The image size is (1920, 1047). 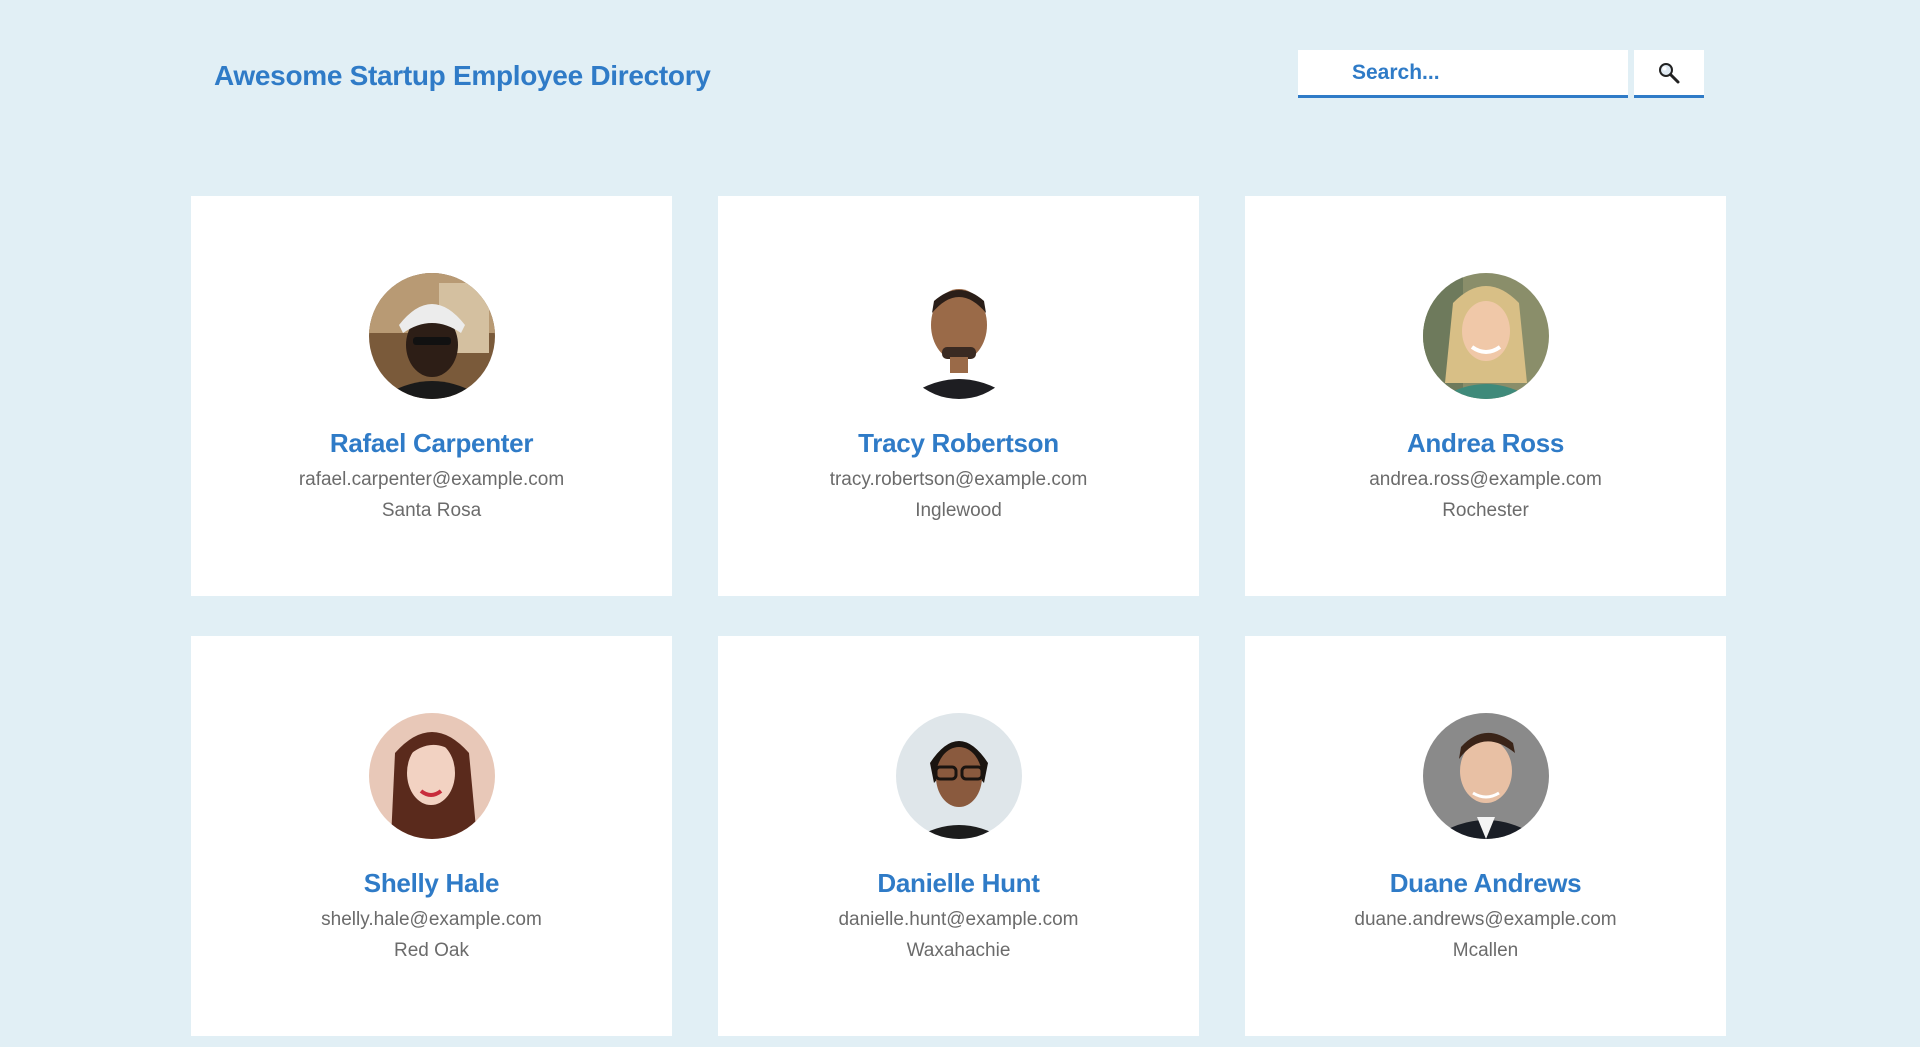 I want to click on employee-name: Duane Andrews, so click(x=1485, y=883).